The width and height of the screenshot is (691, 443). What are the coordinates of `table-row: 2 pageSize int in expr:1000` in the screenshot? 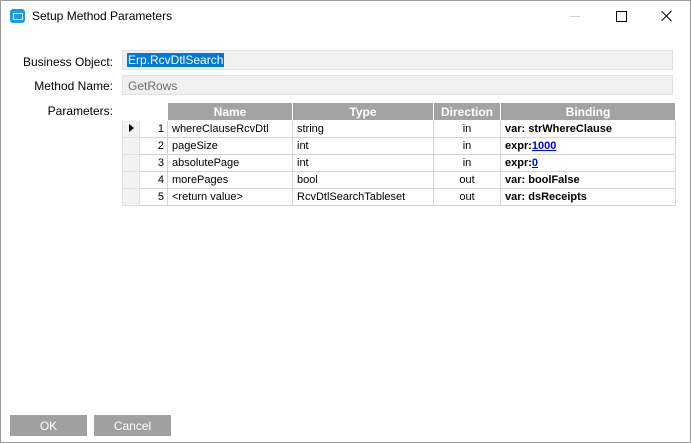 It's located at (399, 146).